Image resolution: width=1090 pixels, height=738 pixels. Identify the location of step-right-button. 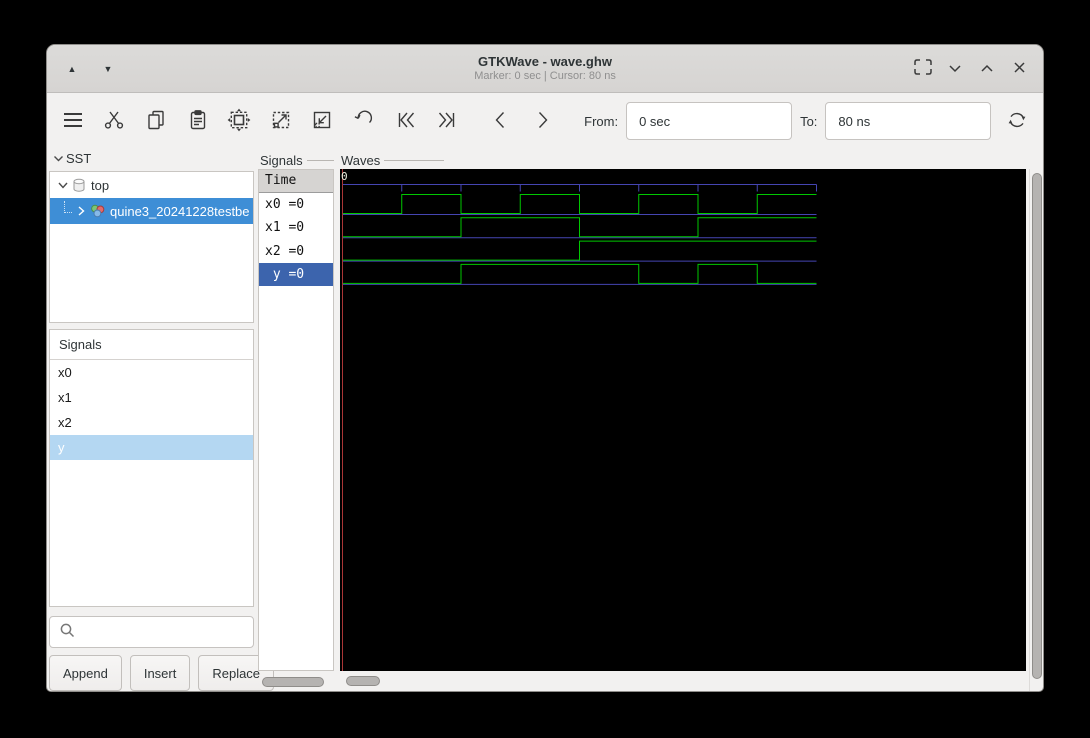
(543, 121).